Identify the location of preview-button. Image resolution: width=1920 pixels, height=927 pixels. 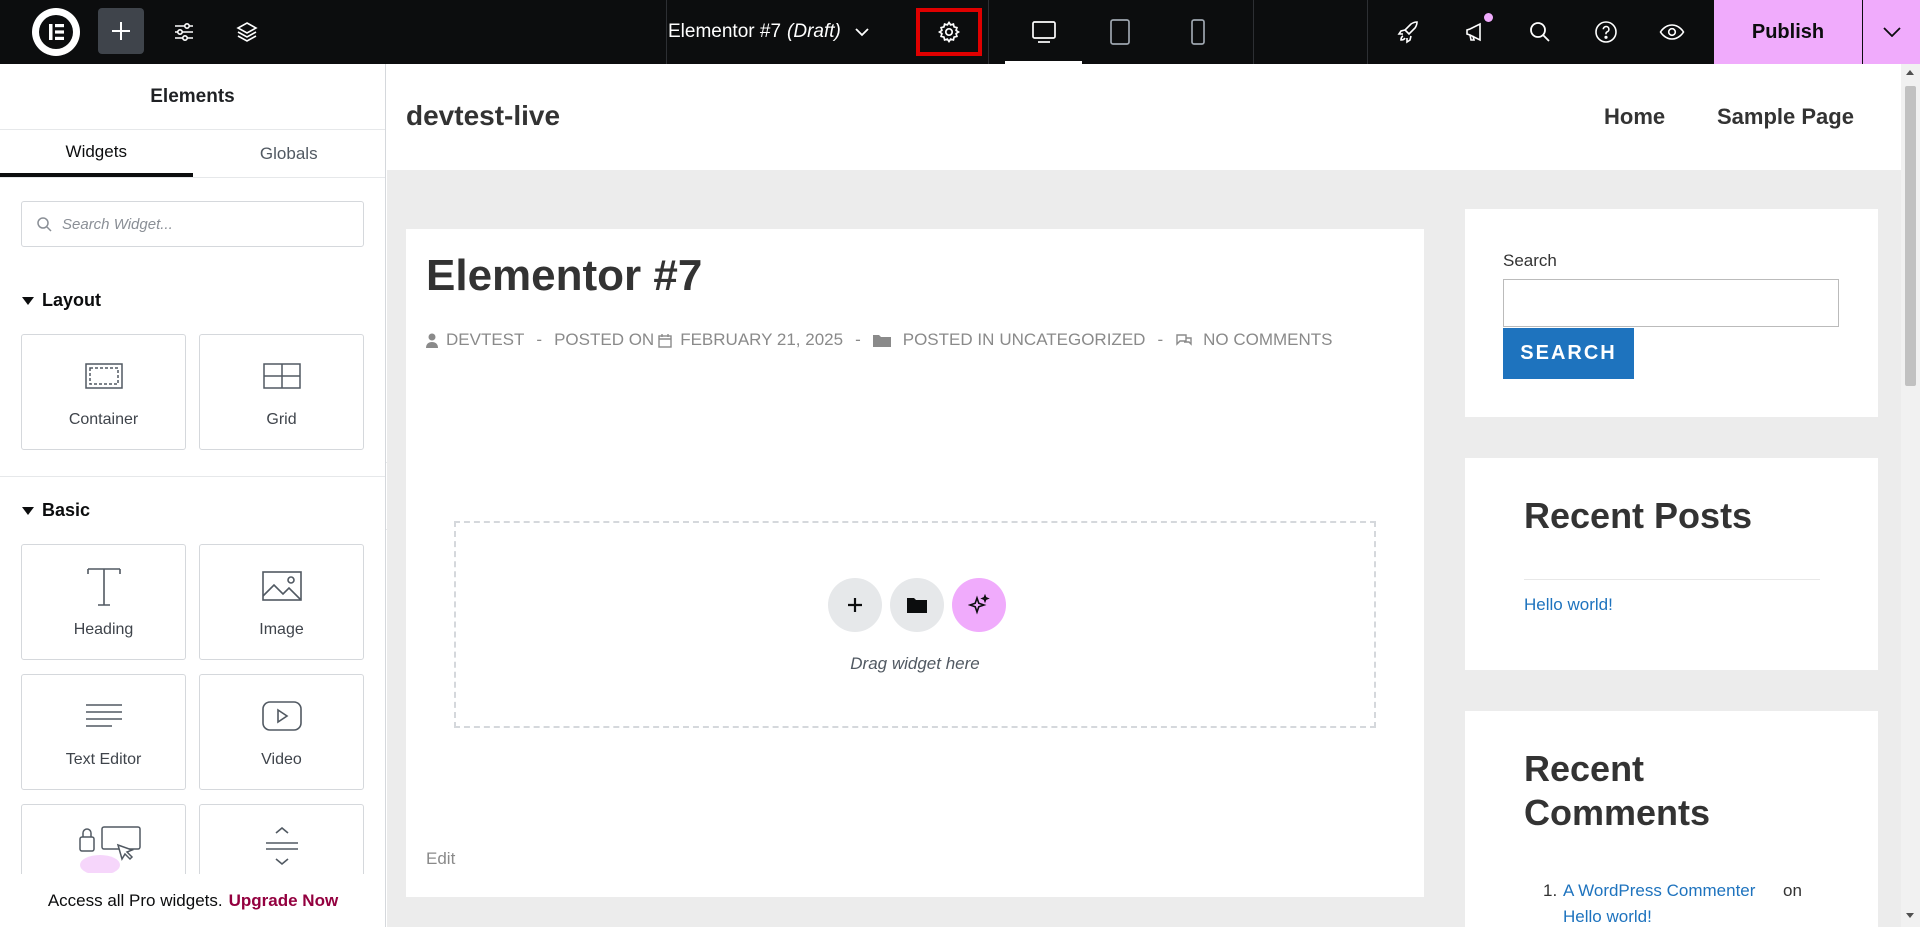
(1672, 32).